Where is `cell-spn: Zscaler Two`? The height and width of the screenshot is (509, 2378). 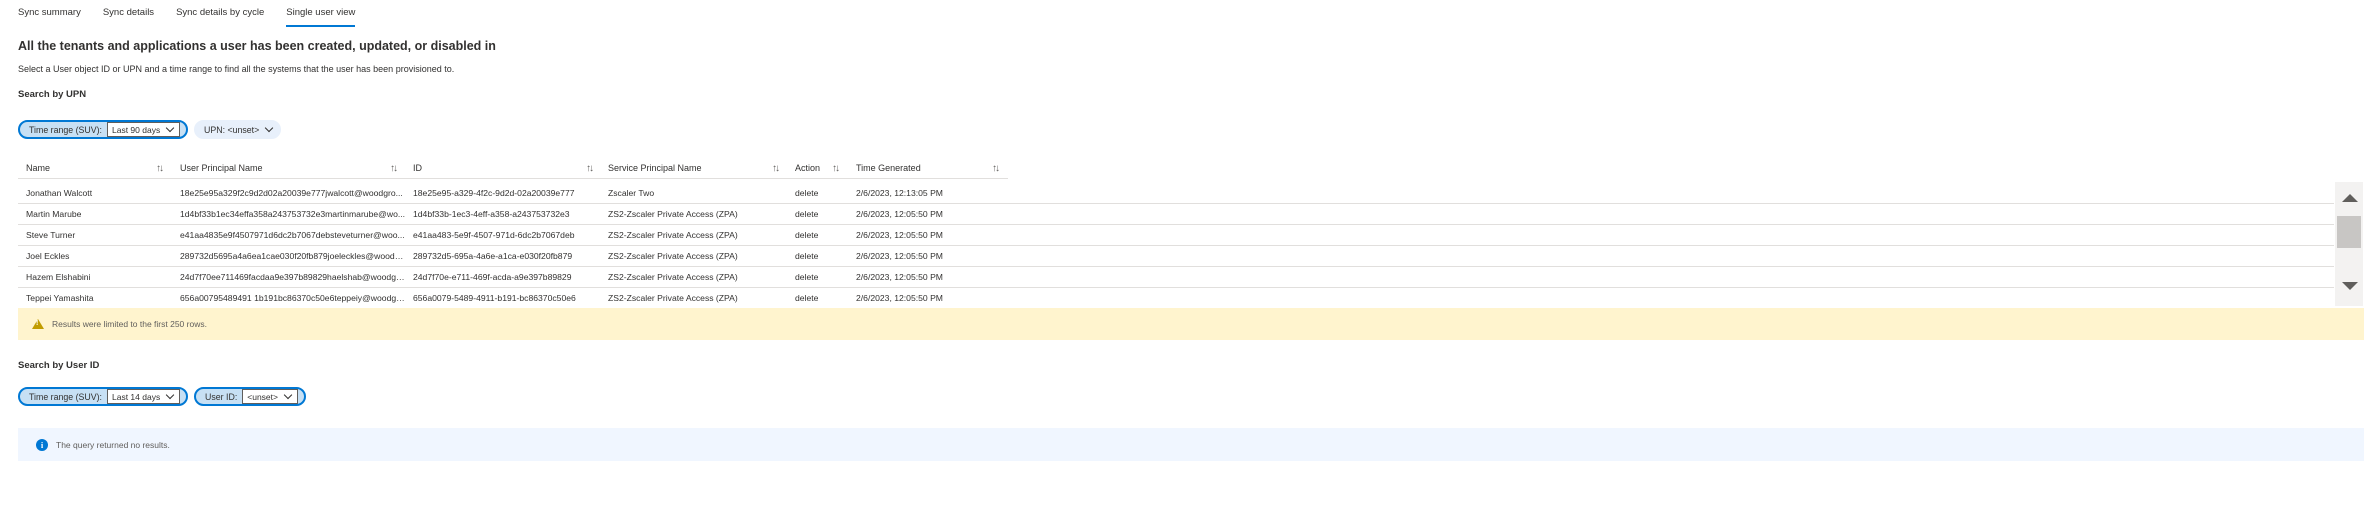
cell-spn: Zscaler Two is located at coordinates (631, 193).